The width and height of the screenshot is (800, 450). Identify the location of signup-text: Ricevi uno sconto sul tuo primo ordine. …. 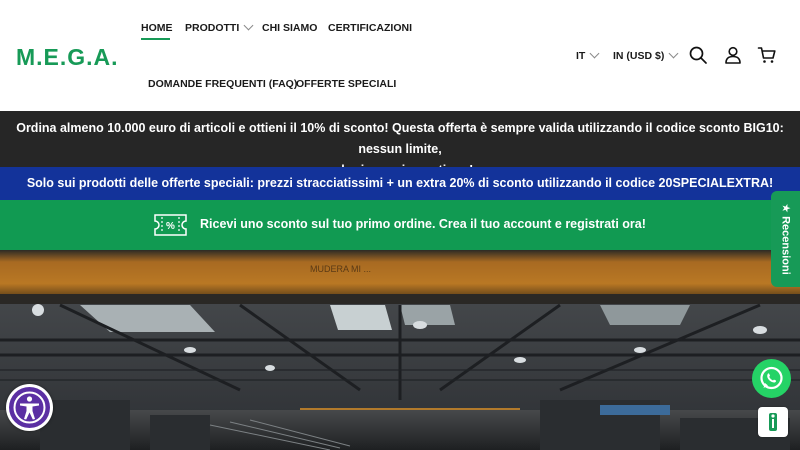
(423, 224).